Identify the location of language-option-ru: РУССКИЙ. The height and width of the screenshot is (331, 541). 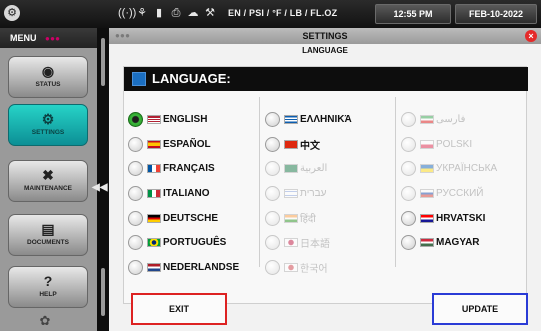
(466, 193).